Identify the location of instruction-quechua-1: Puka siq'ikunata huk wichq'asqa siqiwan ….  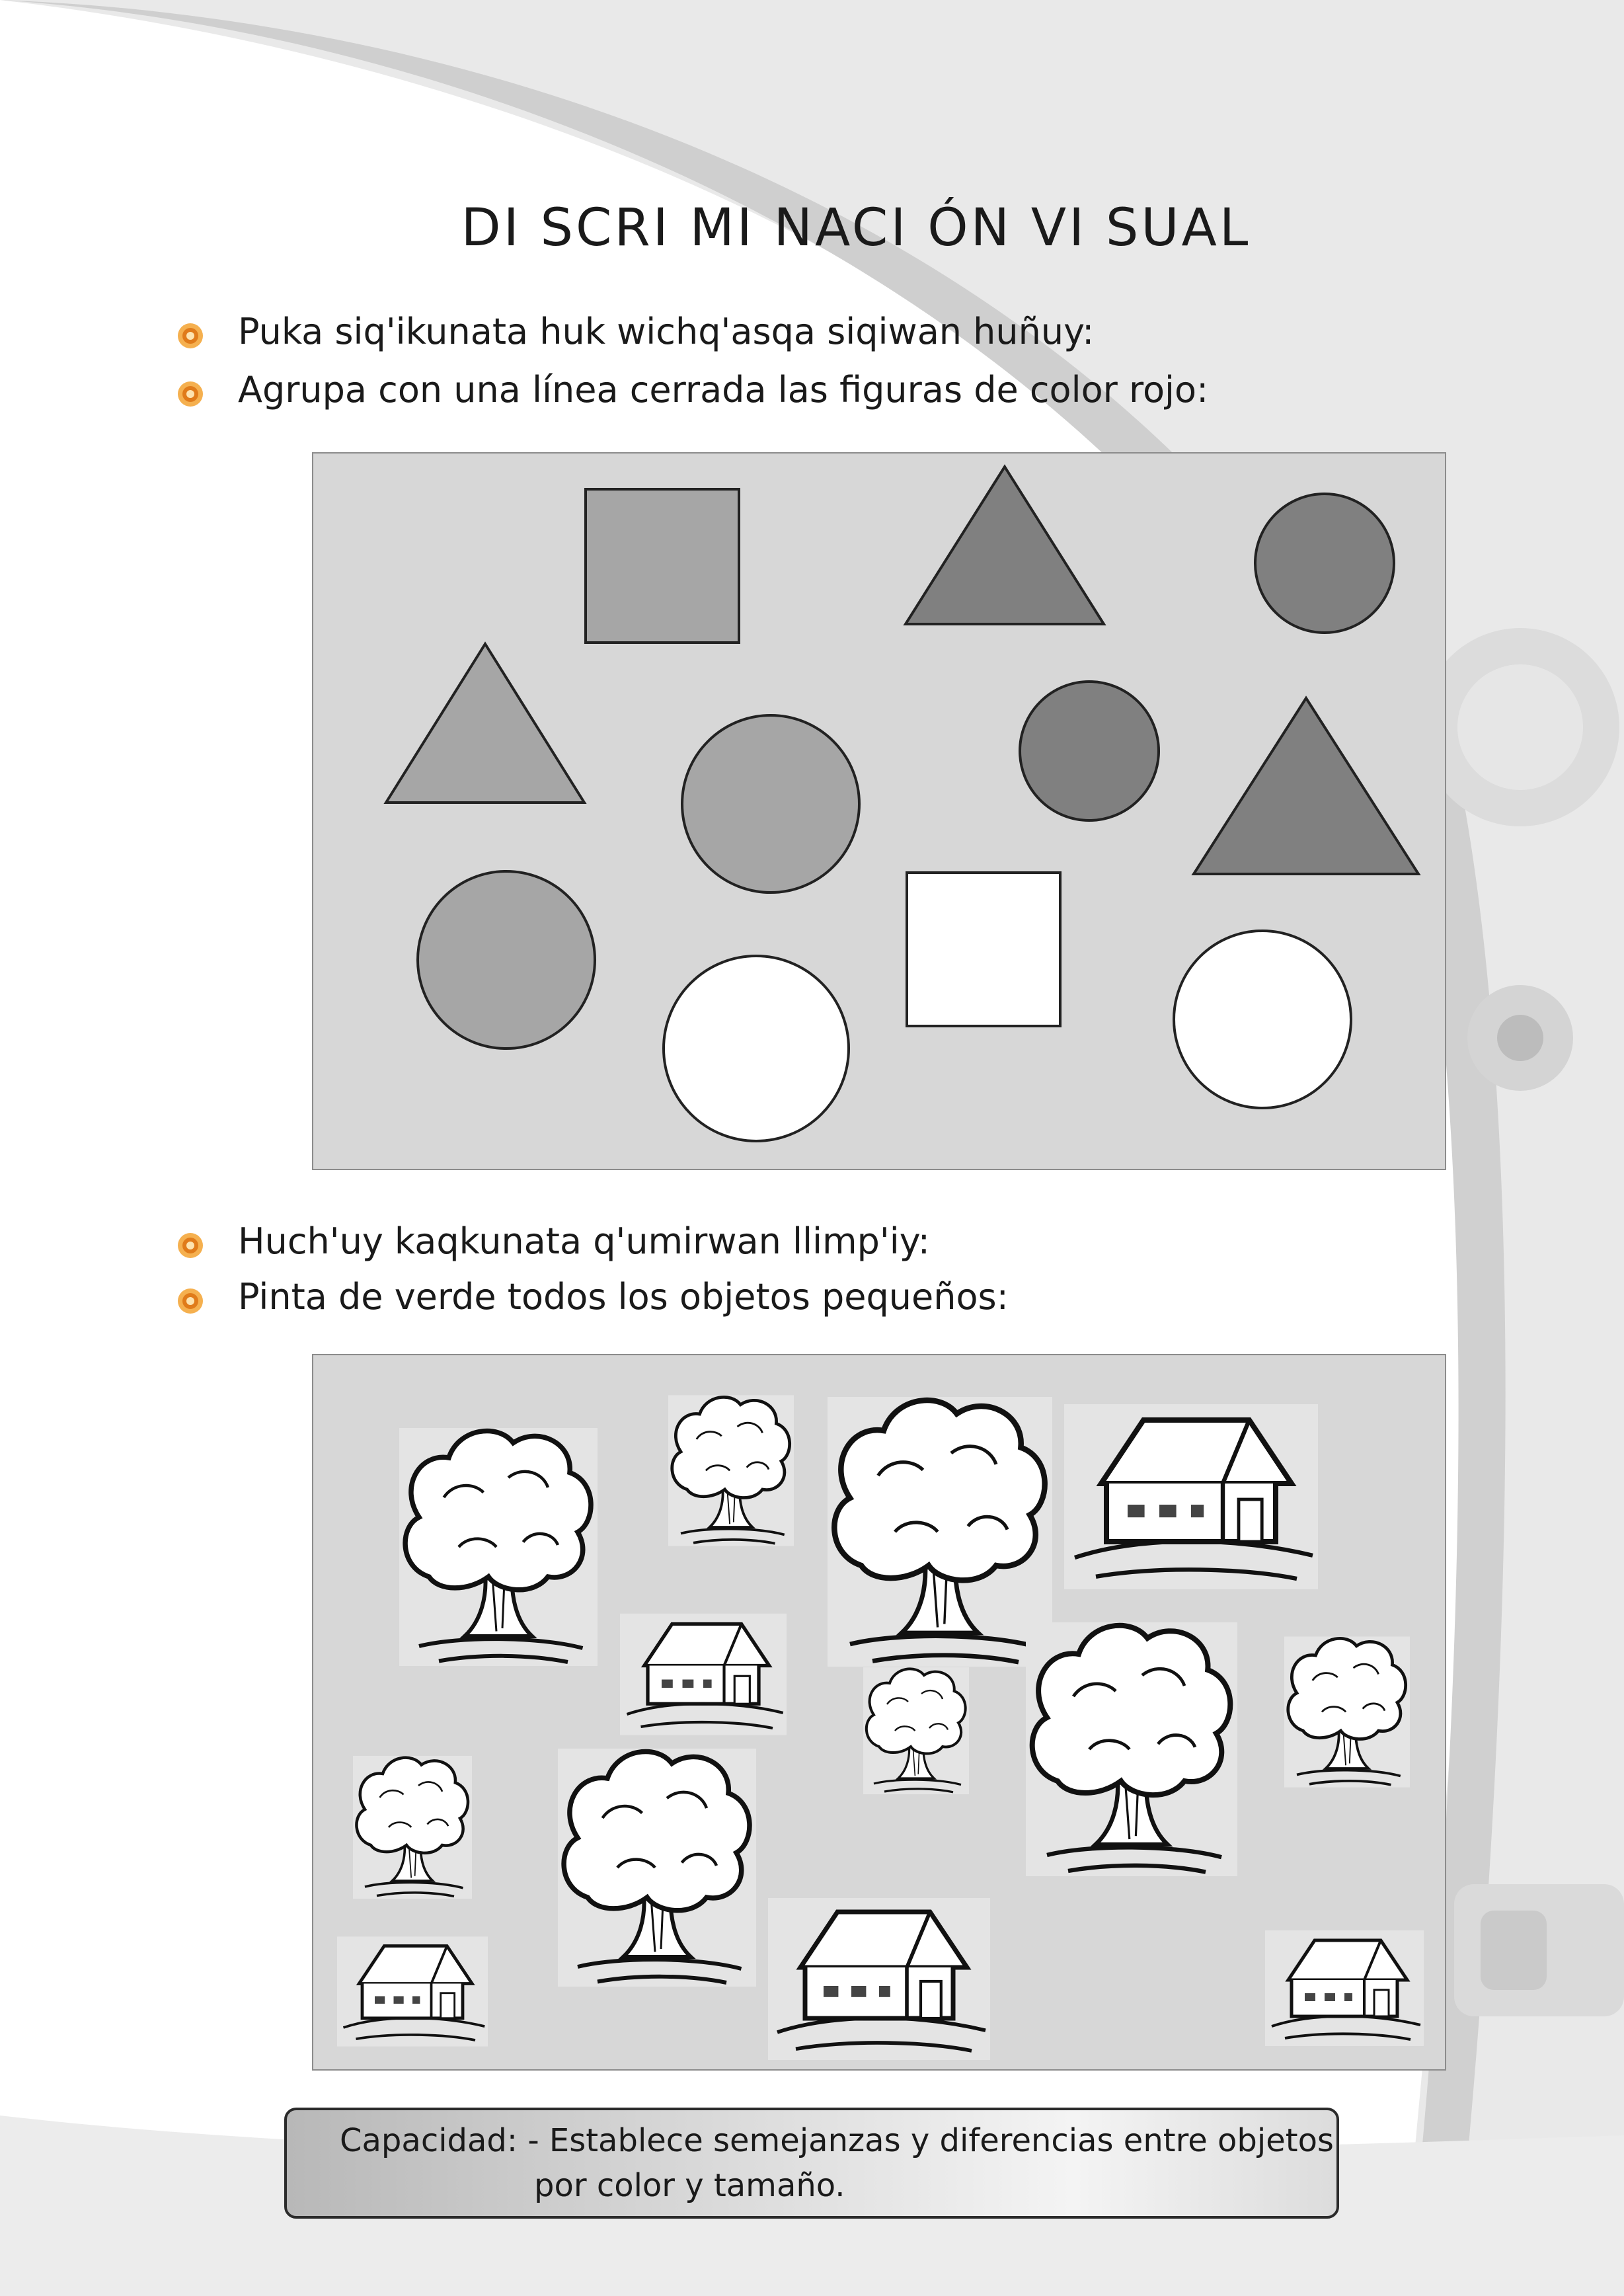
(666, 332).